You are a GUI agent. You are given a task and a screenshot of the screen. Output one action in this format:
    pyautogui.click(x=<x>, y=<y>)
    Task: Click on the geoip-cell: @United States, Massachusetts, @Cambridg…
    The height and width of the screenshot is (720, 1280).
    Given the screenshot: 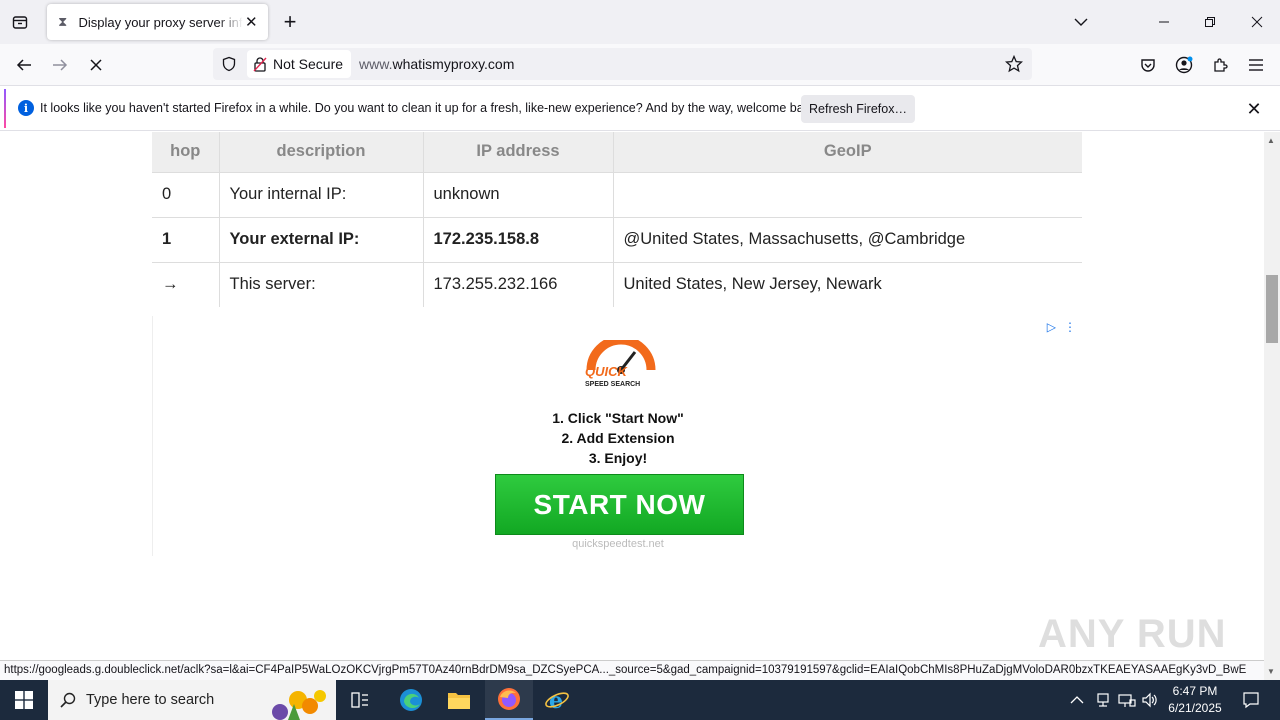 What is the action you would take?
    pyautogui.click(x=847, y=239)
    